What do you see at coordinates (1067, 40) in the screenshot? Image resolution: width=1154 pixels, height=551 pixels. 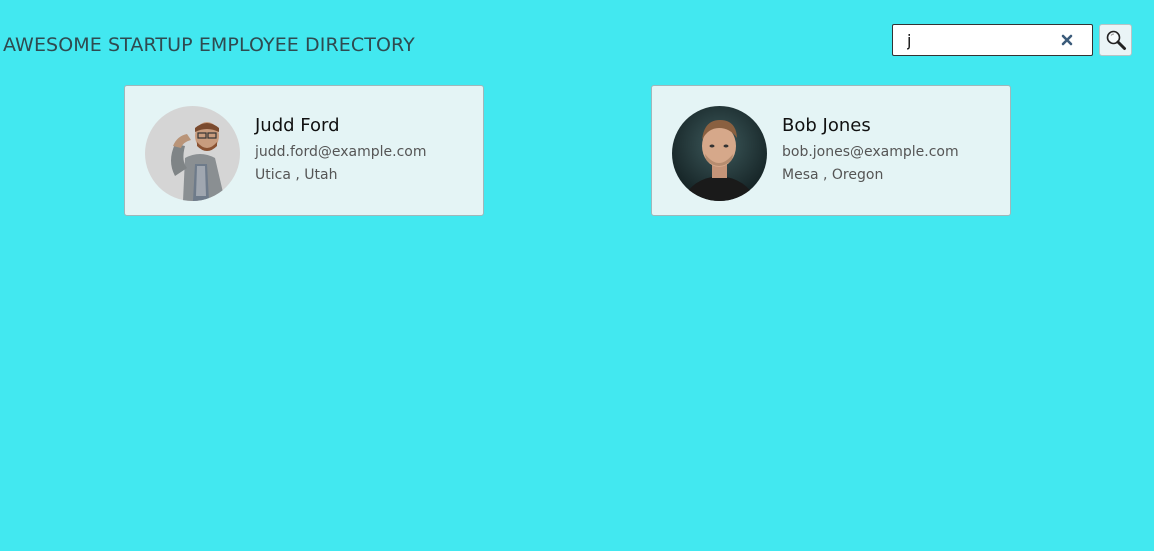 I see `close-icon` at bounding box center [1067, 40].